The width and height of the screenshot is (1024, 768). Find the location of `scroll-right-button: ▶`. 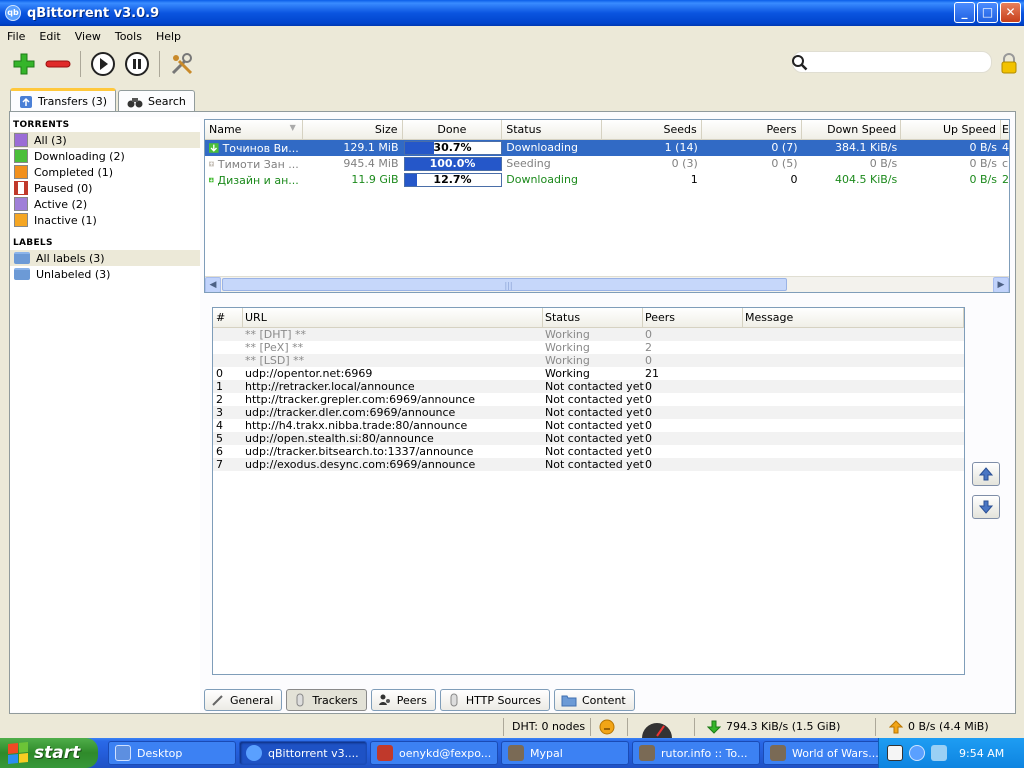

scroll-right-button: ▶ is located at coordinates (1001, 284).